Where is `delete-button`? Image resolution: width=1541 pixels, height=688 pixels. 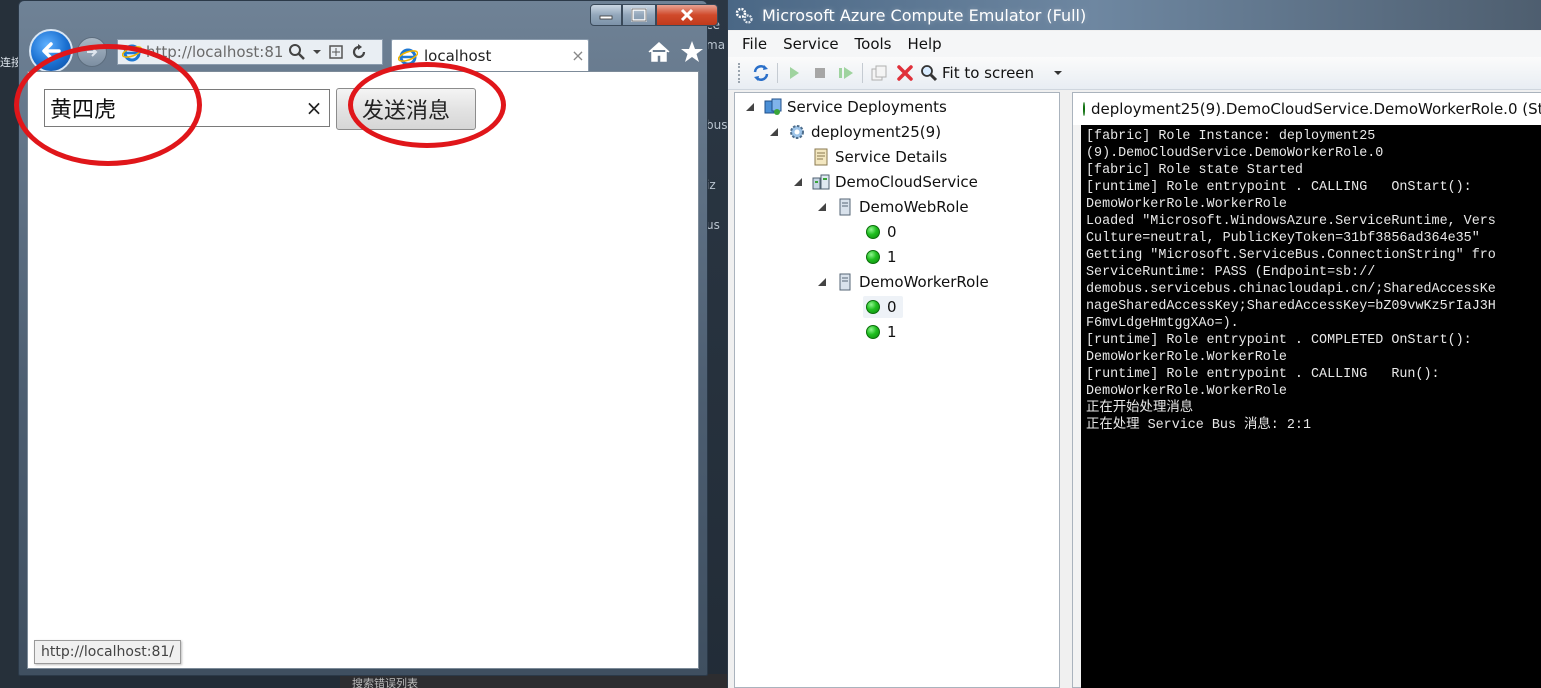 delete-button is located at coordinates (905, 73).